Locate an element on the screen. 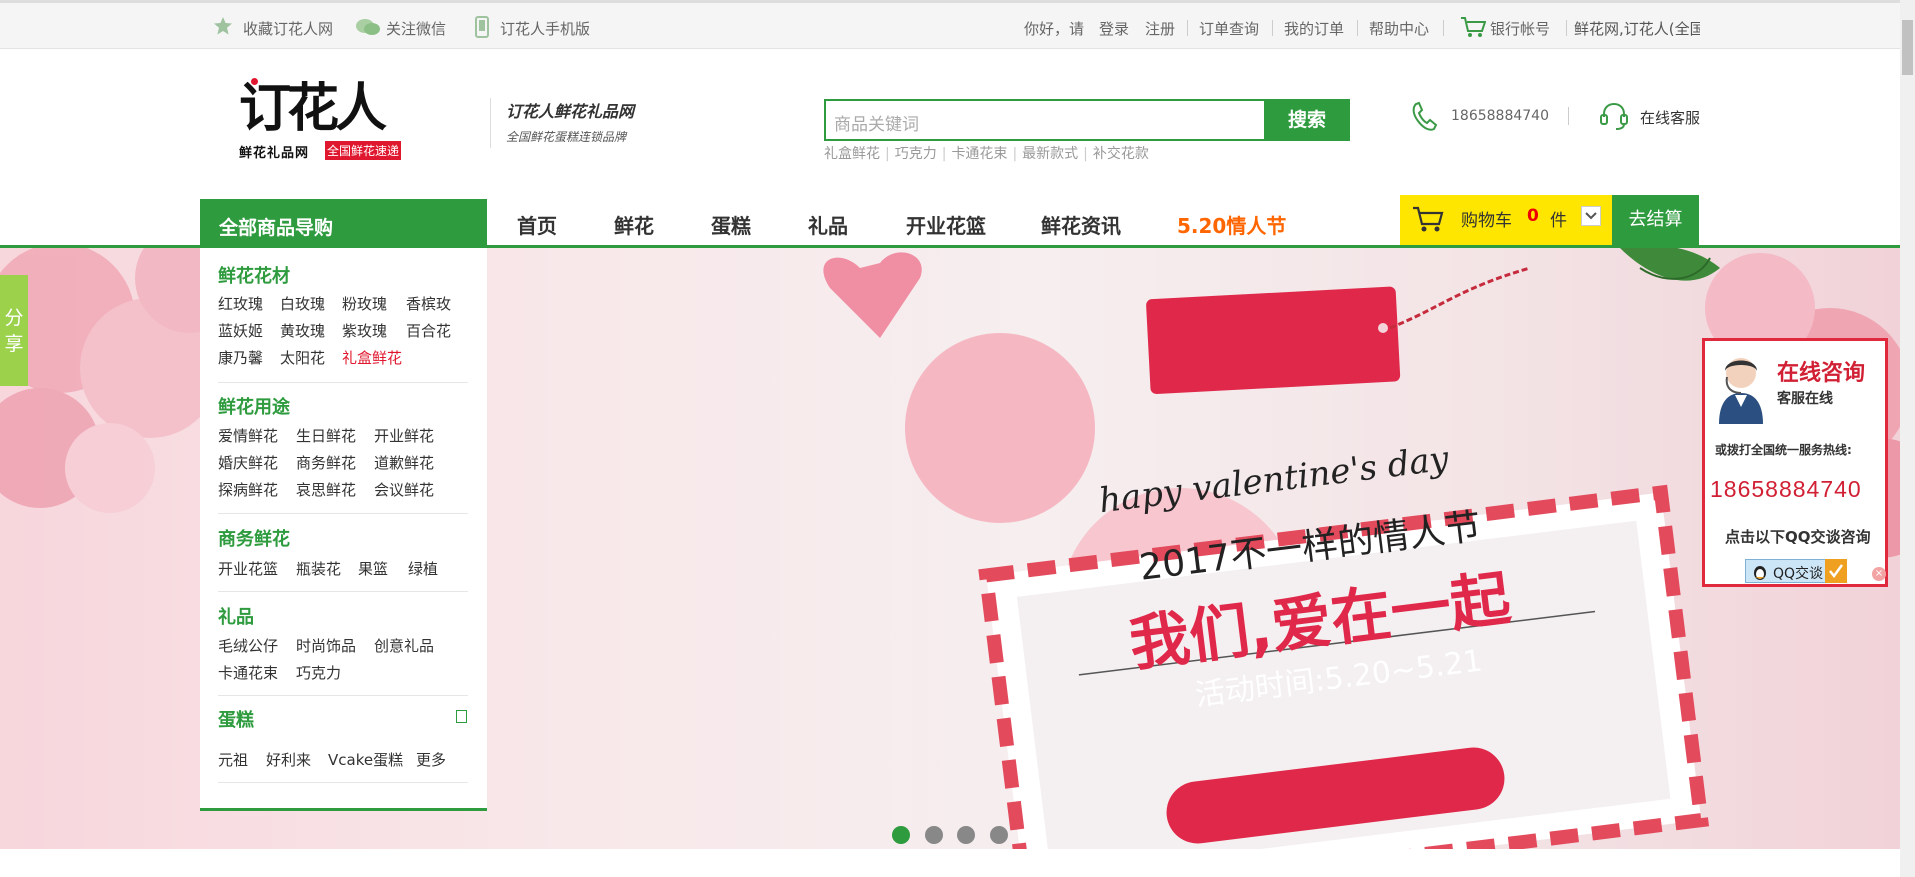  hot-keyword: 卡通花束 is located at coordinates (979, 154).